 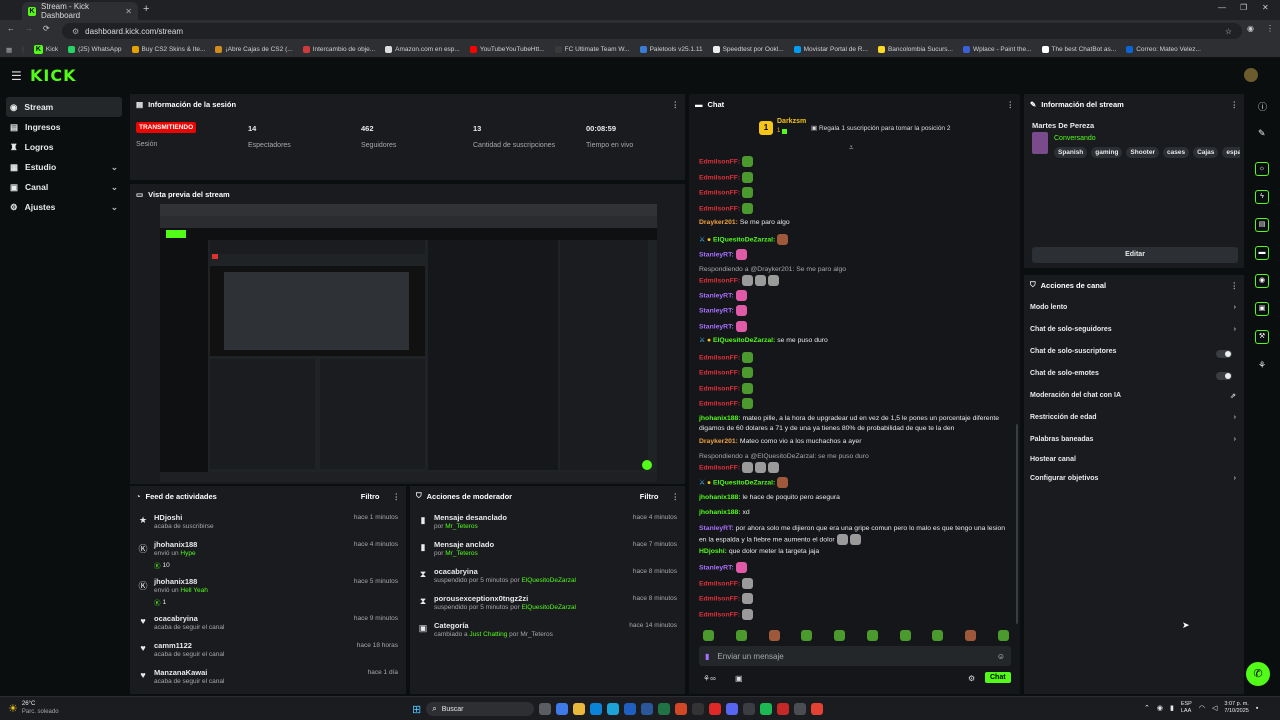 I want to click on opera-icon, so click(x=715, y=709).